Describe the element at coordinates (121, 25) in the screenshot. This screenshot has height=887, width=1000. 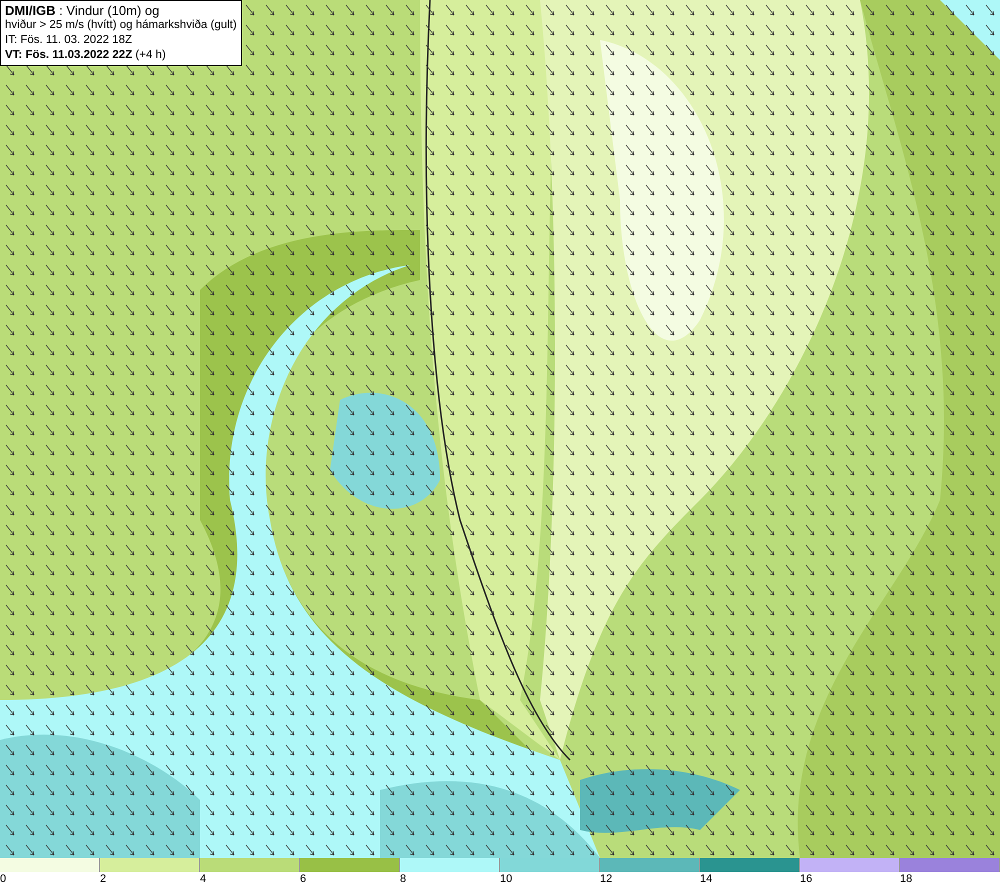
I see `info-line: hviður > 25 m/s (hvítt) og hámarkshviða (gult)` at that location.